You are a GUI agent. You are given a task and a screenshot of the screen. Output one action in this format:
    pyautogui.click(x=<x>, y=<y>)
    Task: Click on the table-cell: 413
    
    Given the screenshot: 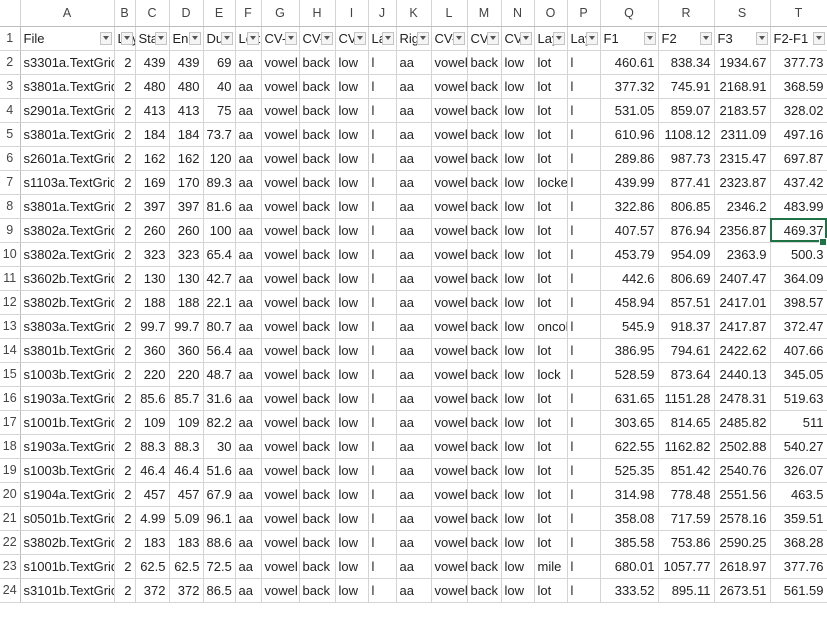 What is the action you would take?
    pyautogui.click(x=186, y=110)
    